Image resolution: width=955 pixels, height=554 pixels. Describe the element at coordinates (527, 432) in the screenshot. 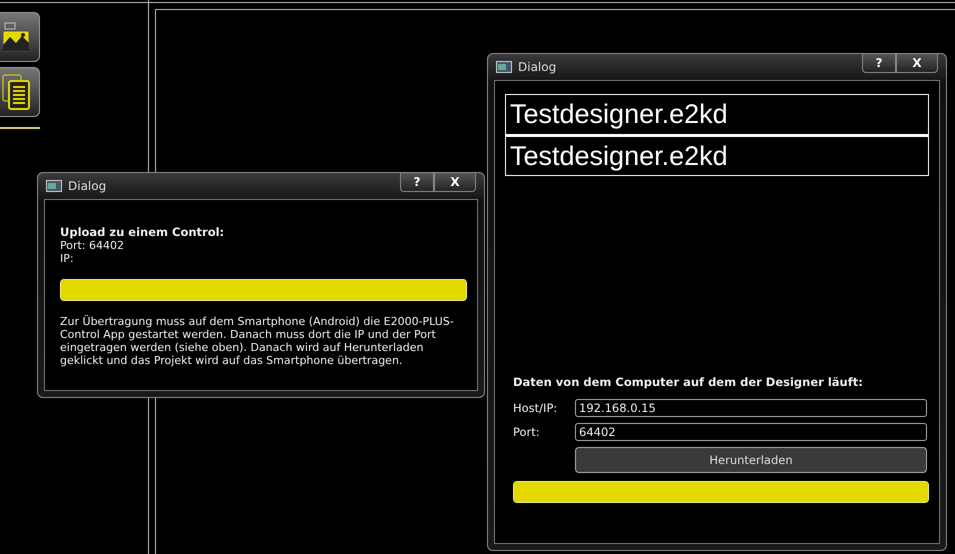

I see `field-label: Port:` at that location.